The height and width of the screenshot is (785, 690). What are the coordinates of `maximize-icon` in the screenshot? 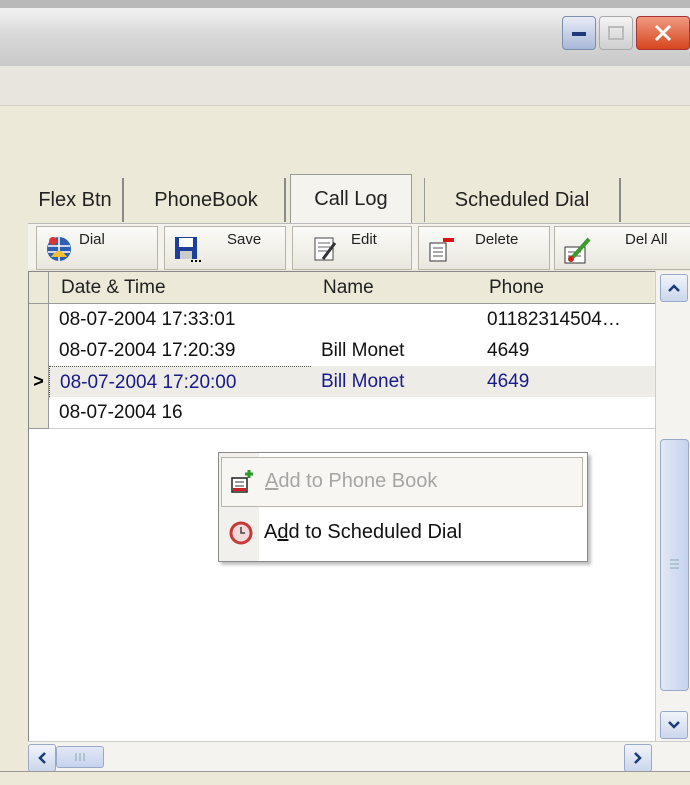 It's located at (616, 33).